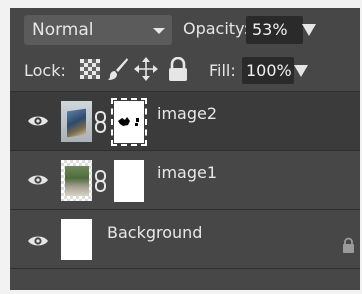 This screenshot has width=362, height=294. I want to click on opacity-dropdown-icon, so click(309, 30).